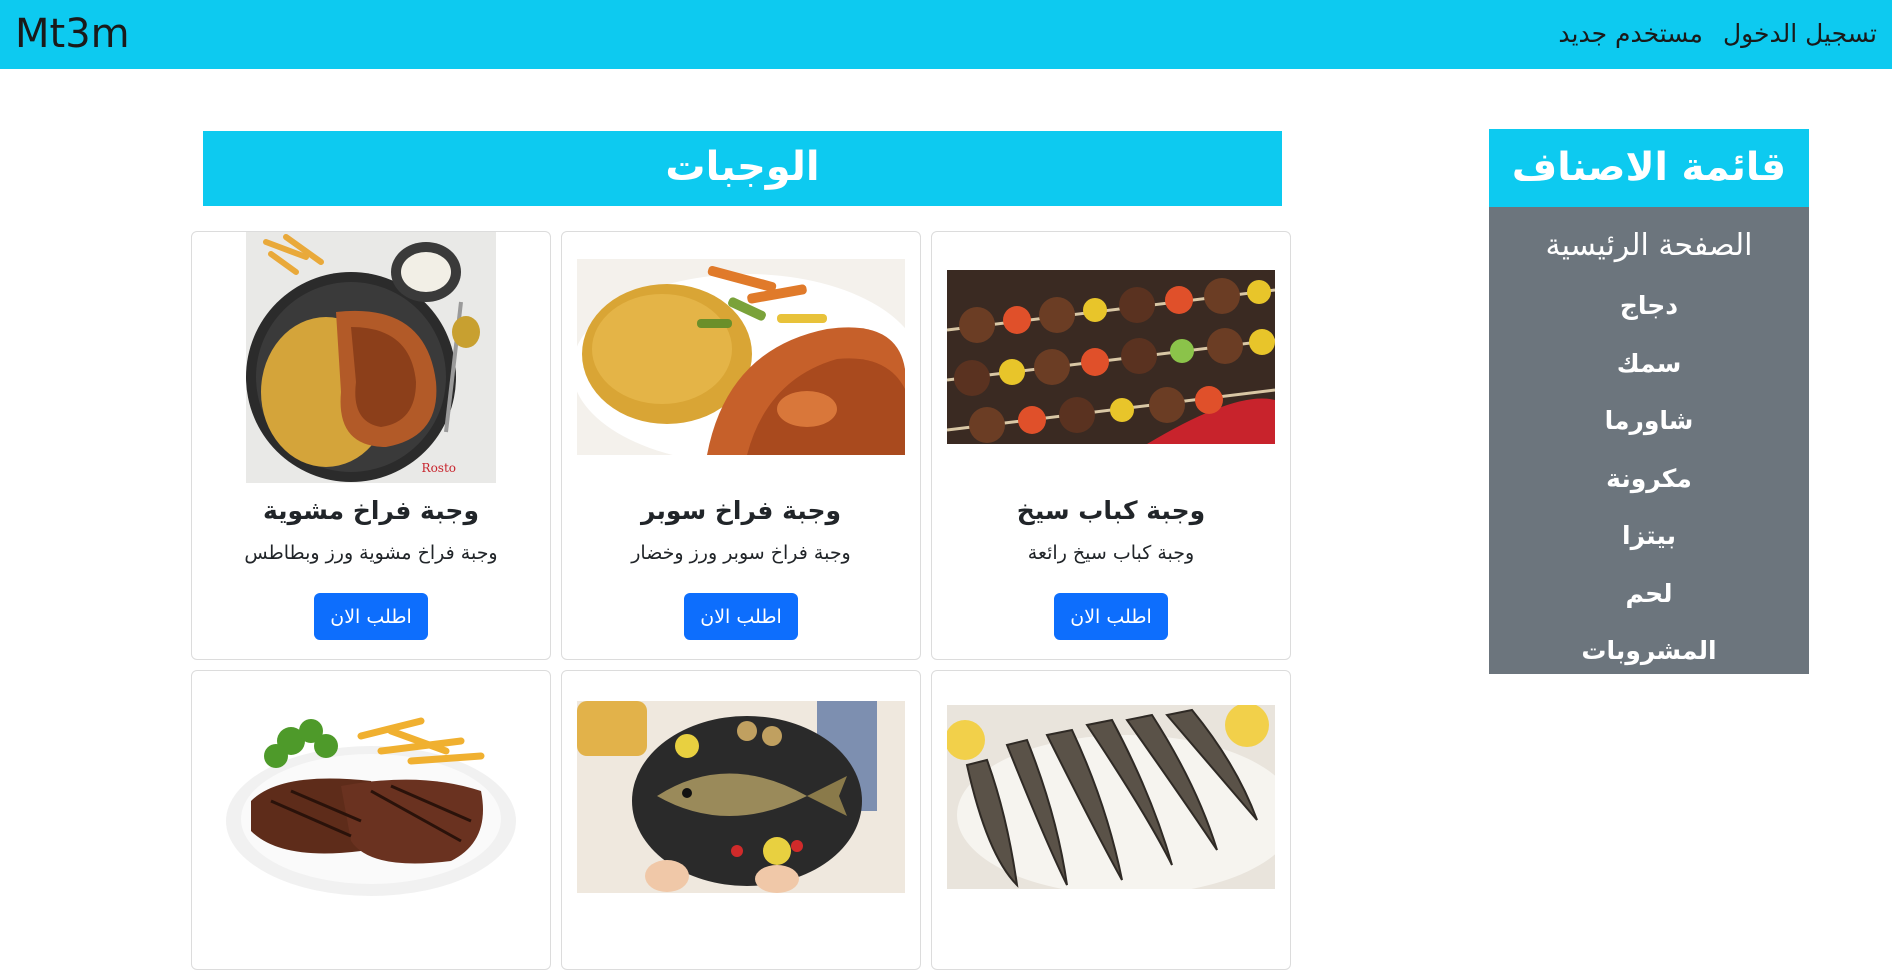  Describe the element at coordinates (1649, 651) in the screenshot. I see `sidebar-item-drinks: المشروبات` at that location.